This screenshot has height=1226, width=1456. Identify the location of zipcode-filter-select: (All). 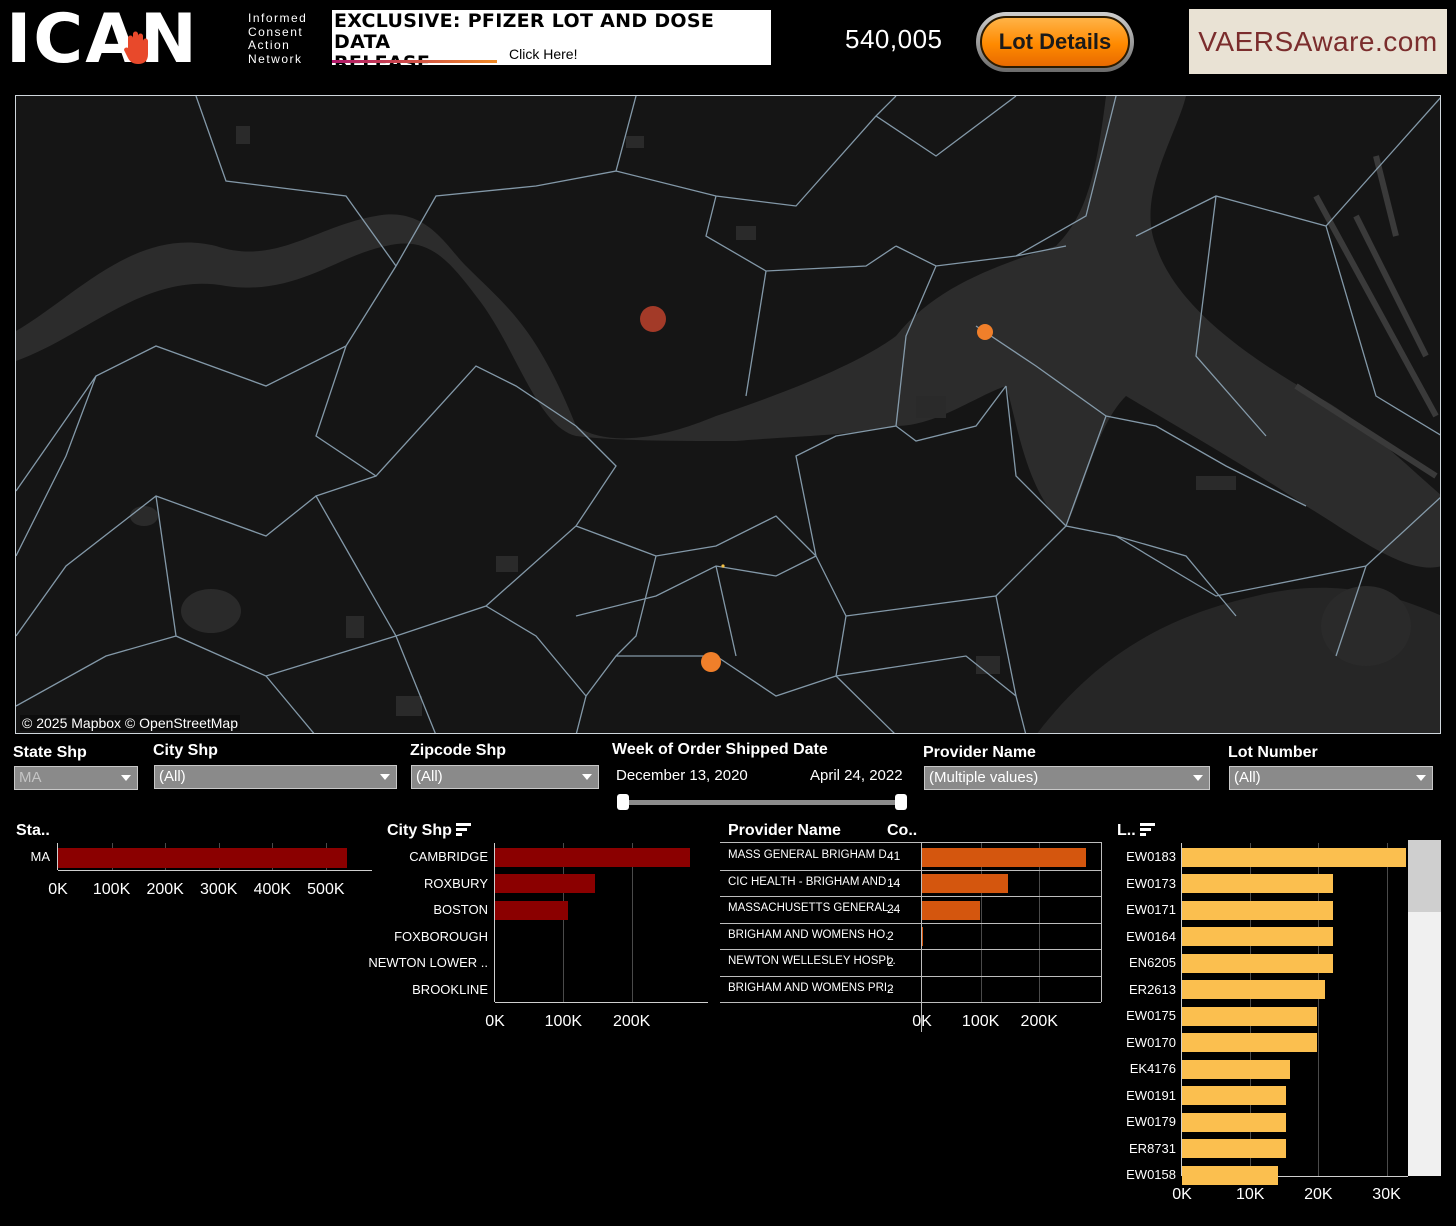
(505, 777).